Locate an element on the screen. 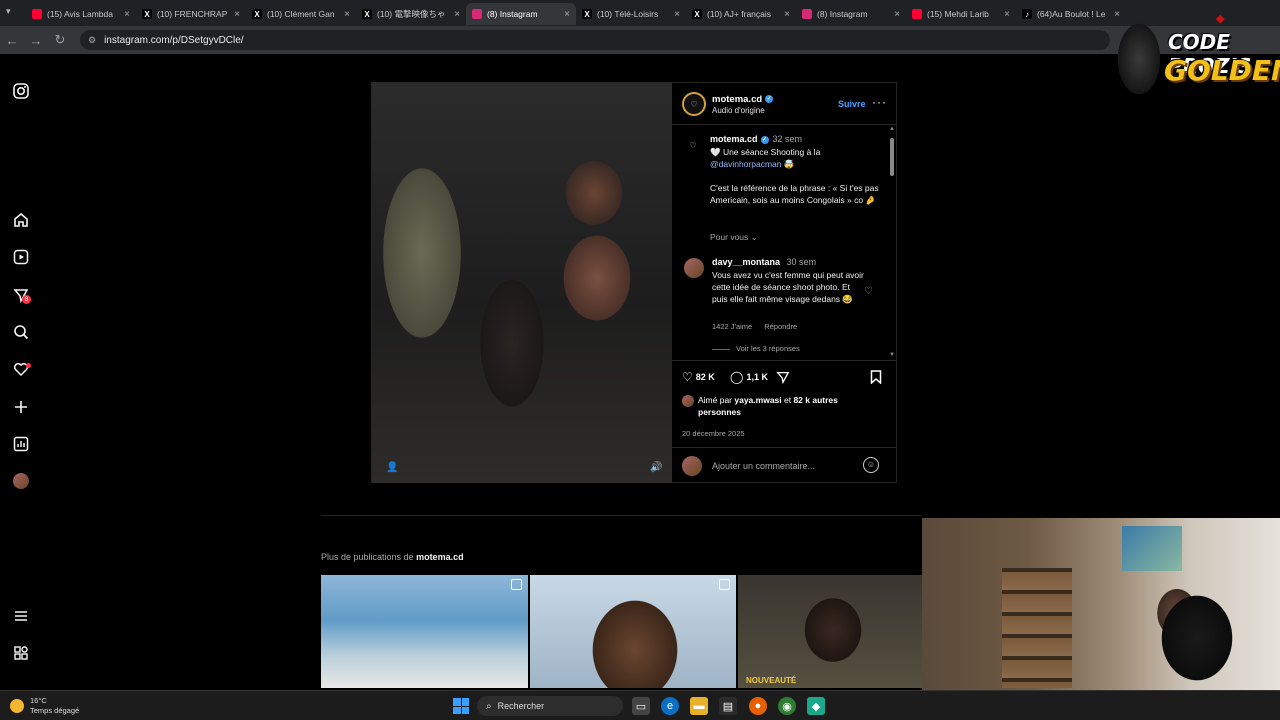 This screenshot has height=720, width=1280. reel-icon is located at coordinates (724, 584).